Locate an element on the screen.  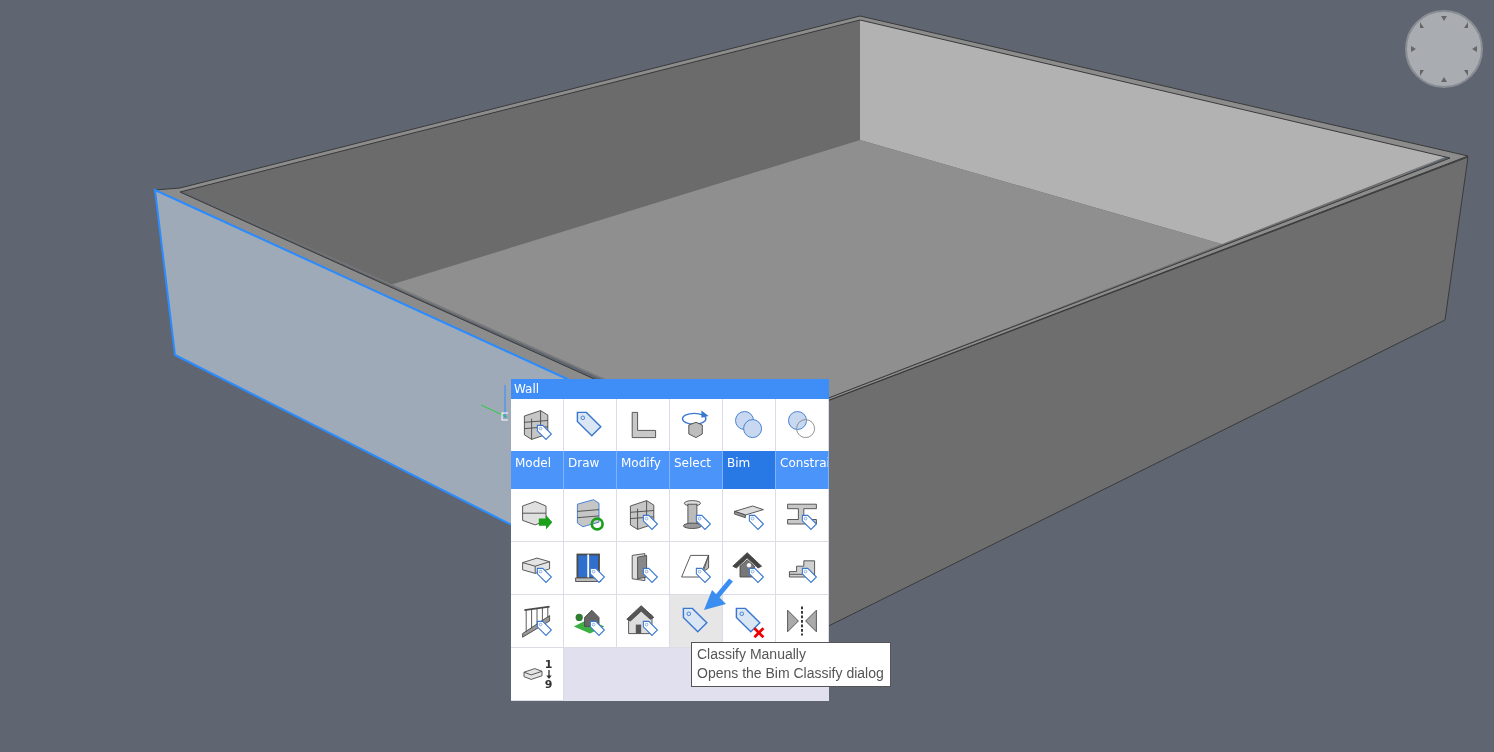
roof-tag-icon is located at coordinates (749, 568).